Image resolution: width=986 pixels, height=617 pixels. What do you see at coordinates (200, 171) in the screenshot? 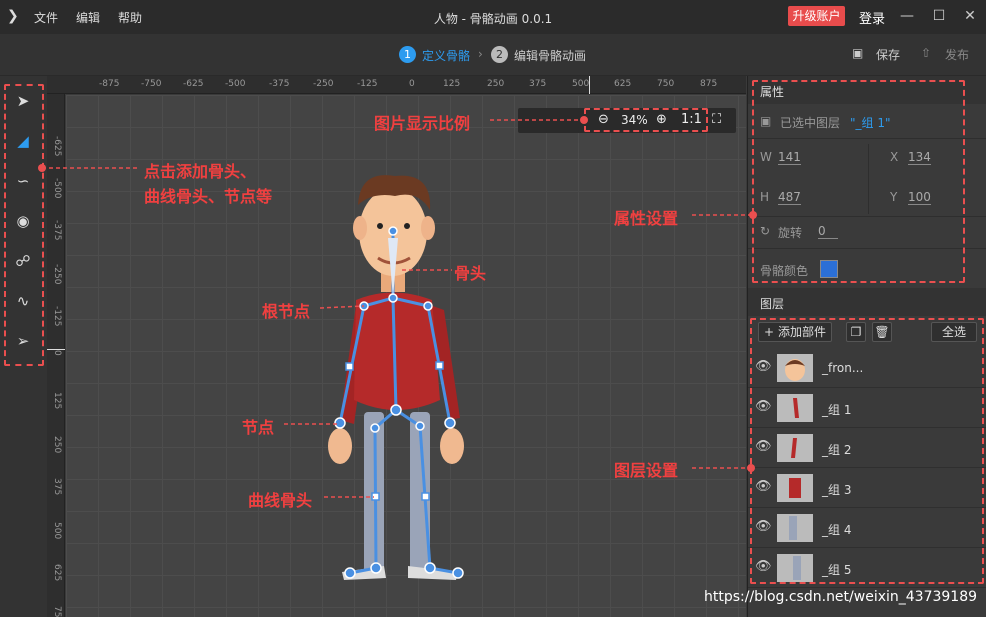
I see `annotation-tools-line1: 点击添加骨头、` at bounding box center [200, 171].